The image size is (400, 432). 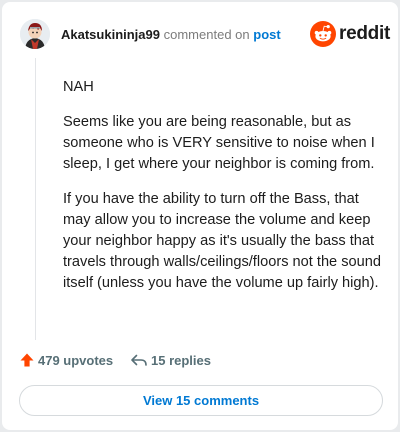 I want to click on view-comments-label: View 15 comments, so click(x=201, y=400).